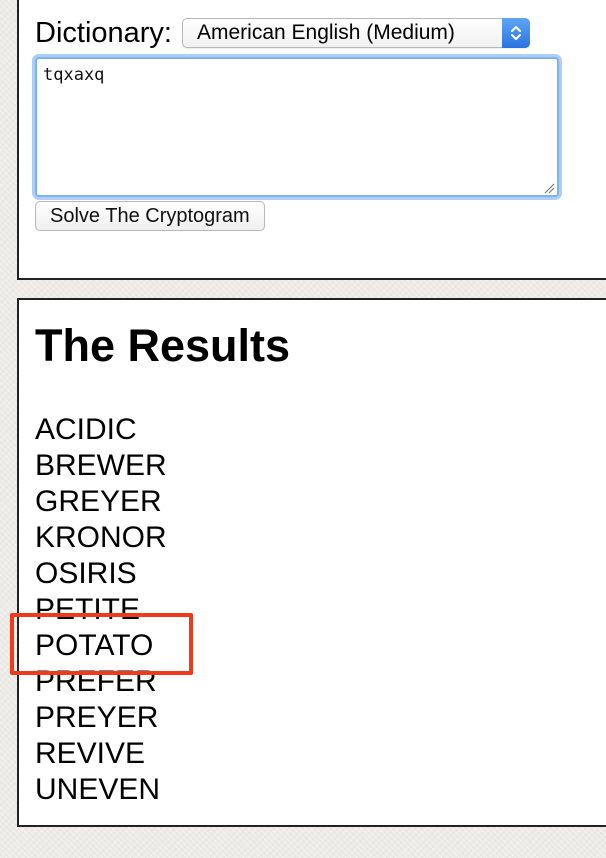 This screenshot has height=858, width=606. What do you see at coordinates (150, 216) in the screenshot?
I see `solve-cryptogram-button: Solve The Cryptogram` at bounding box center [150, 216].